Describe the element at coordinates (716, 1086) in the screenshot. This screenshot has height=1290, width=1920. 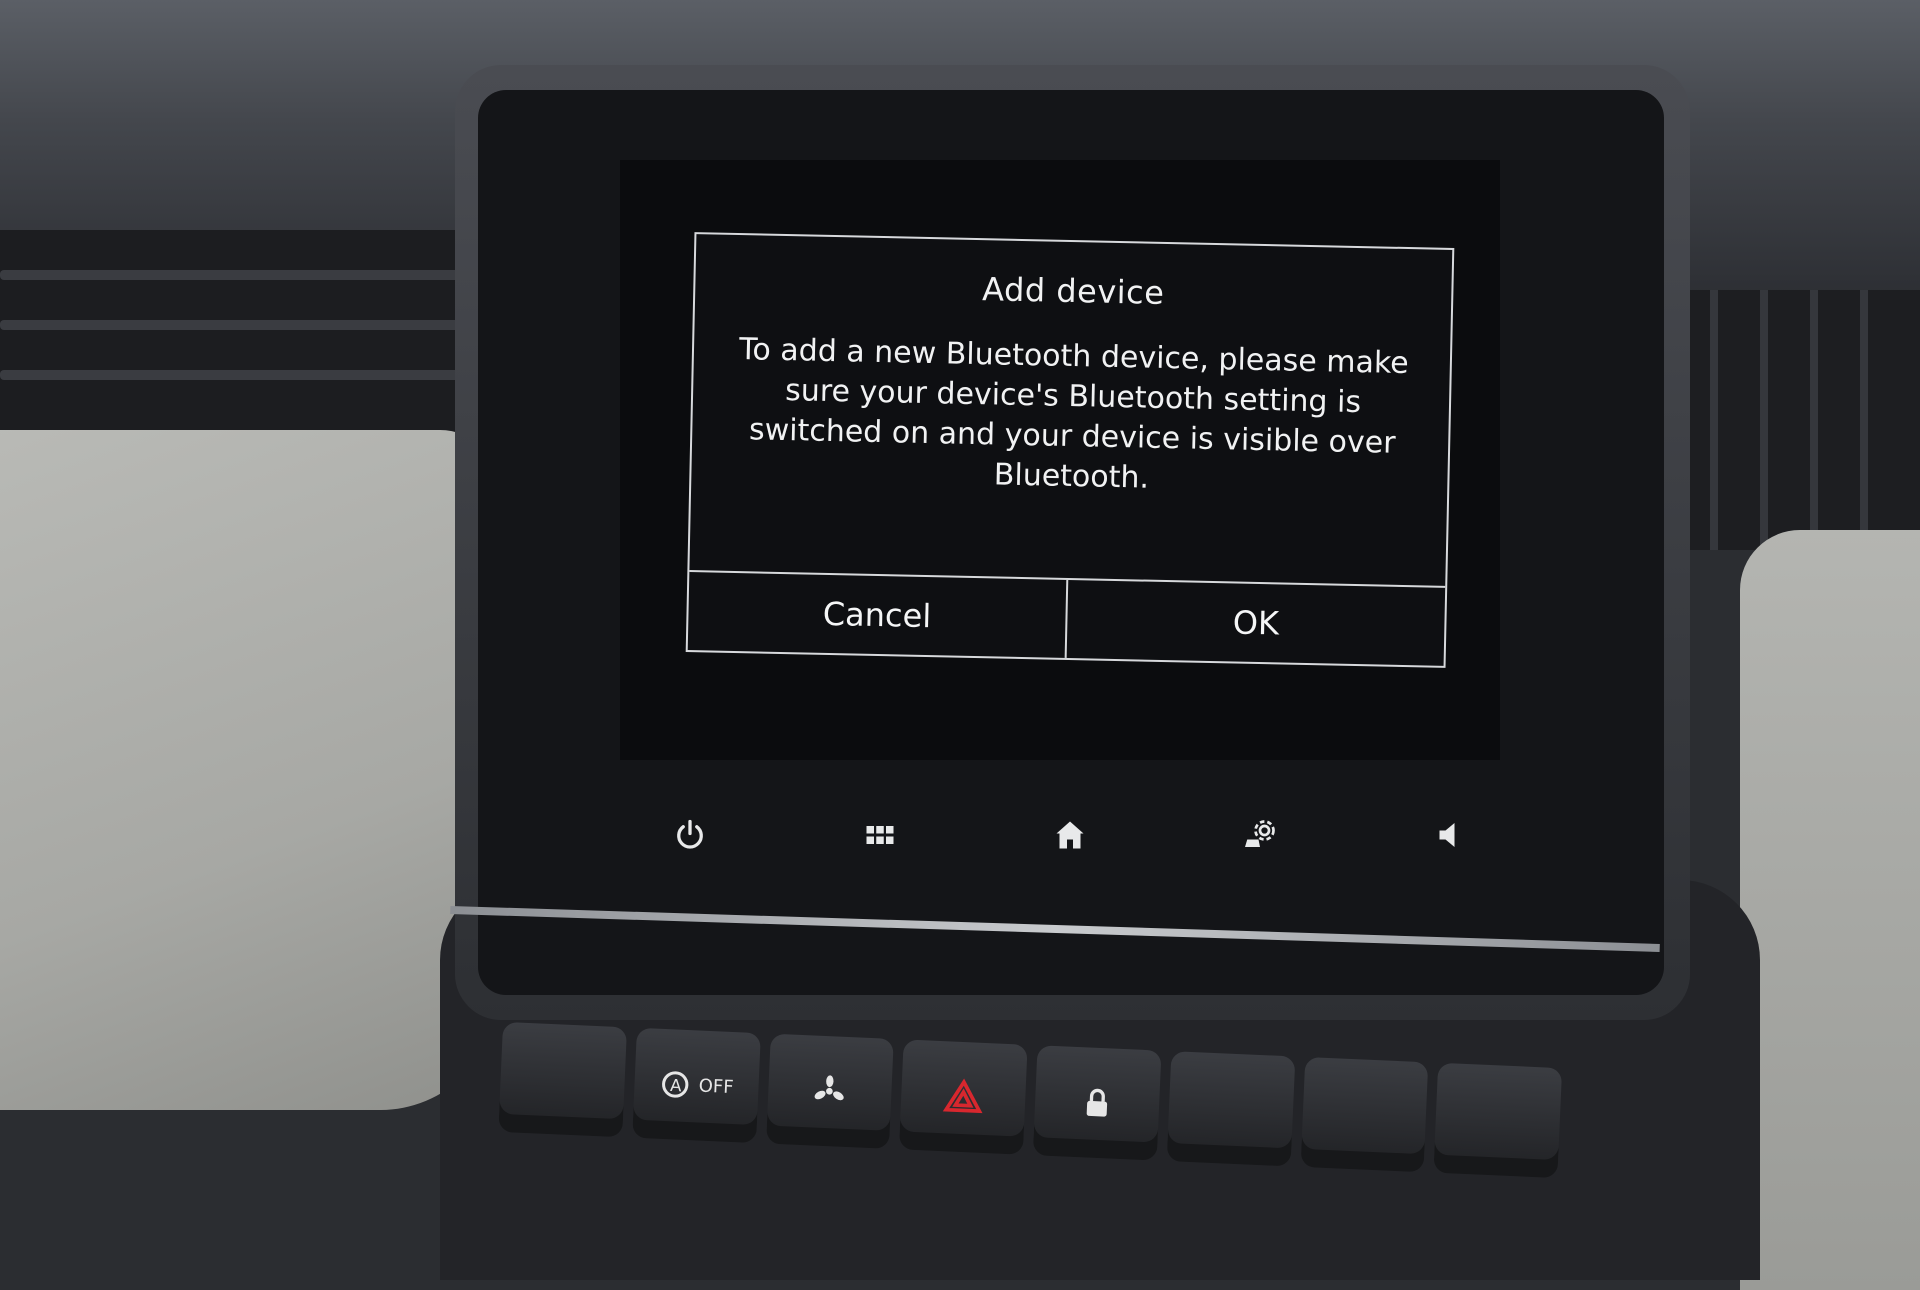
I see `auto-stop-off-label: OFF` at that location.